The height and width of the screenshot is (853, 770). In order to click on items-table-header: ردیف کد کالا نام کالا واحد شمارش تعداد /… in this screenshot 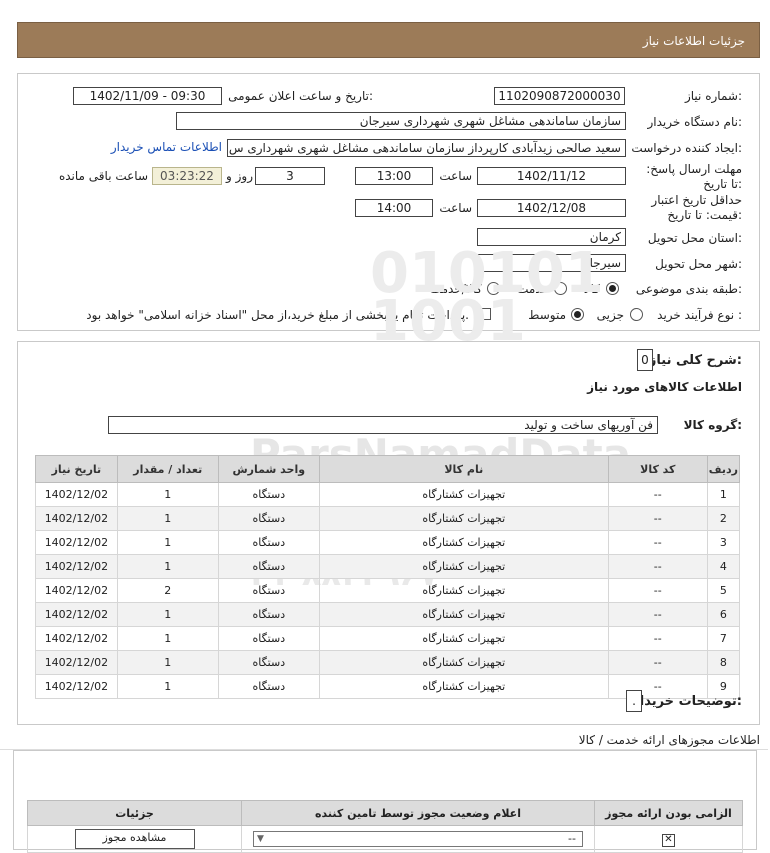, I will do `click(388, 469)`.